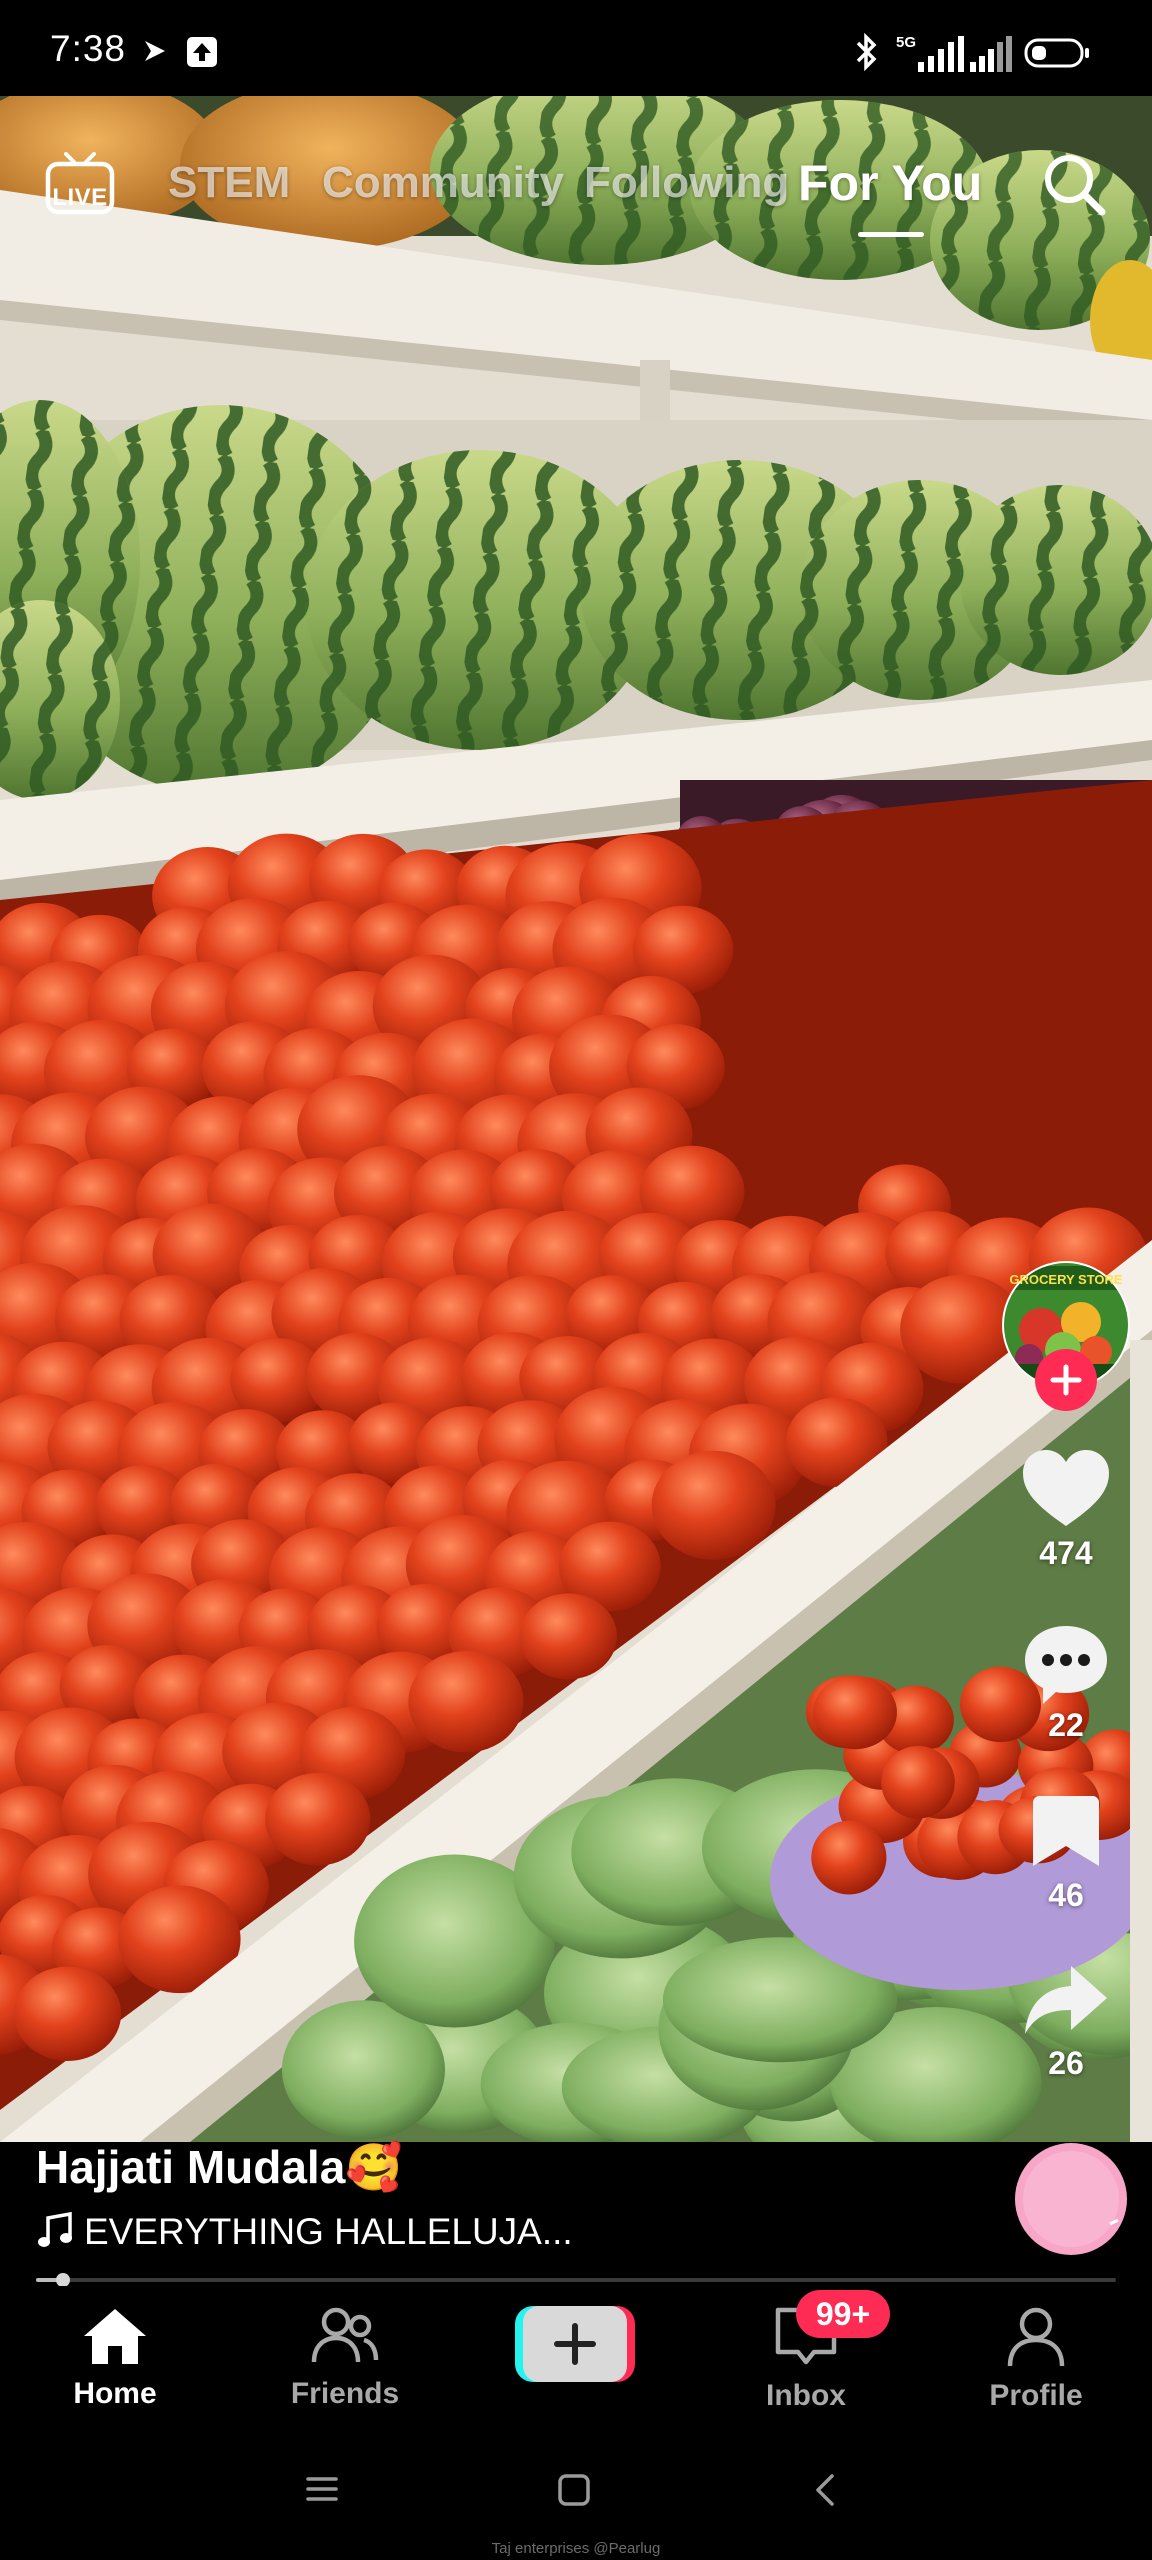  Describe the element at coordinates (1066, 2063) in the screenshot. I see `share-count: 26` at that location.